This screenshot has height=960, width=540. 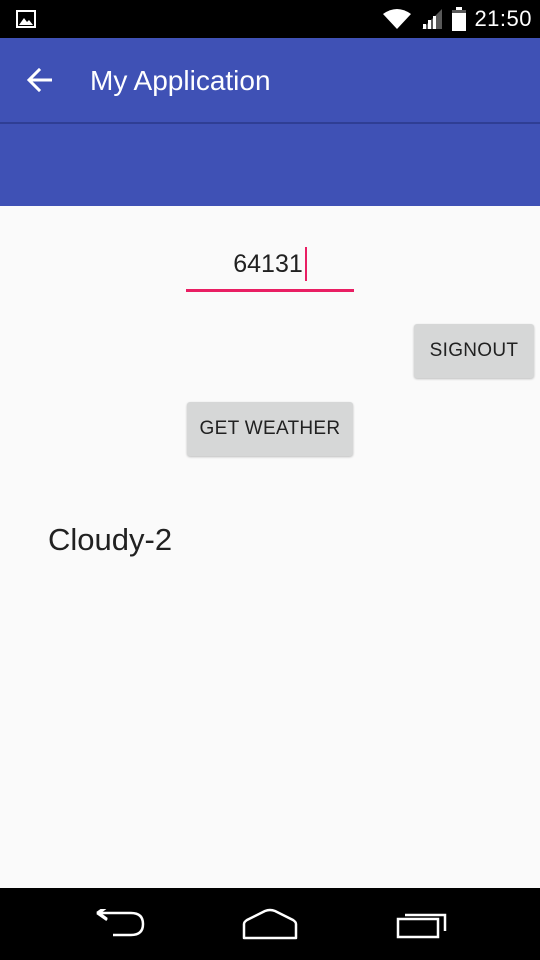 I want to click on app-bar-divider, so click(x=270, y=123).